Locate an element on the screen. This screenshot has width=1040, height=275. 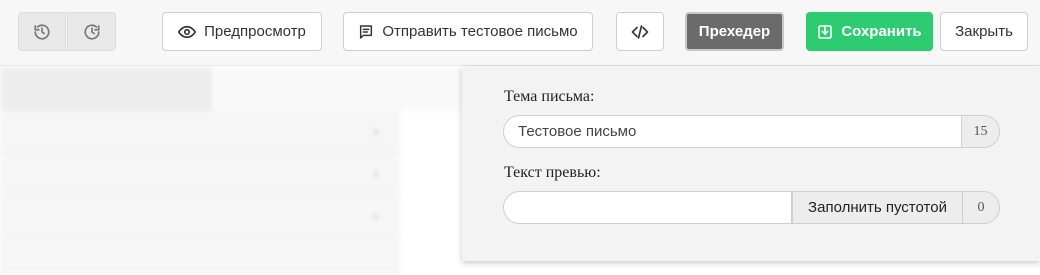
code-view-button is located at coordinates (640, 31).